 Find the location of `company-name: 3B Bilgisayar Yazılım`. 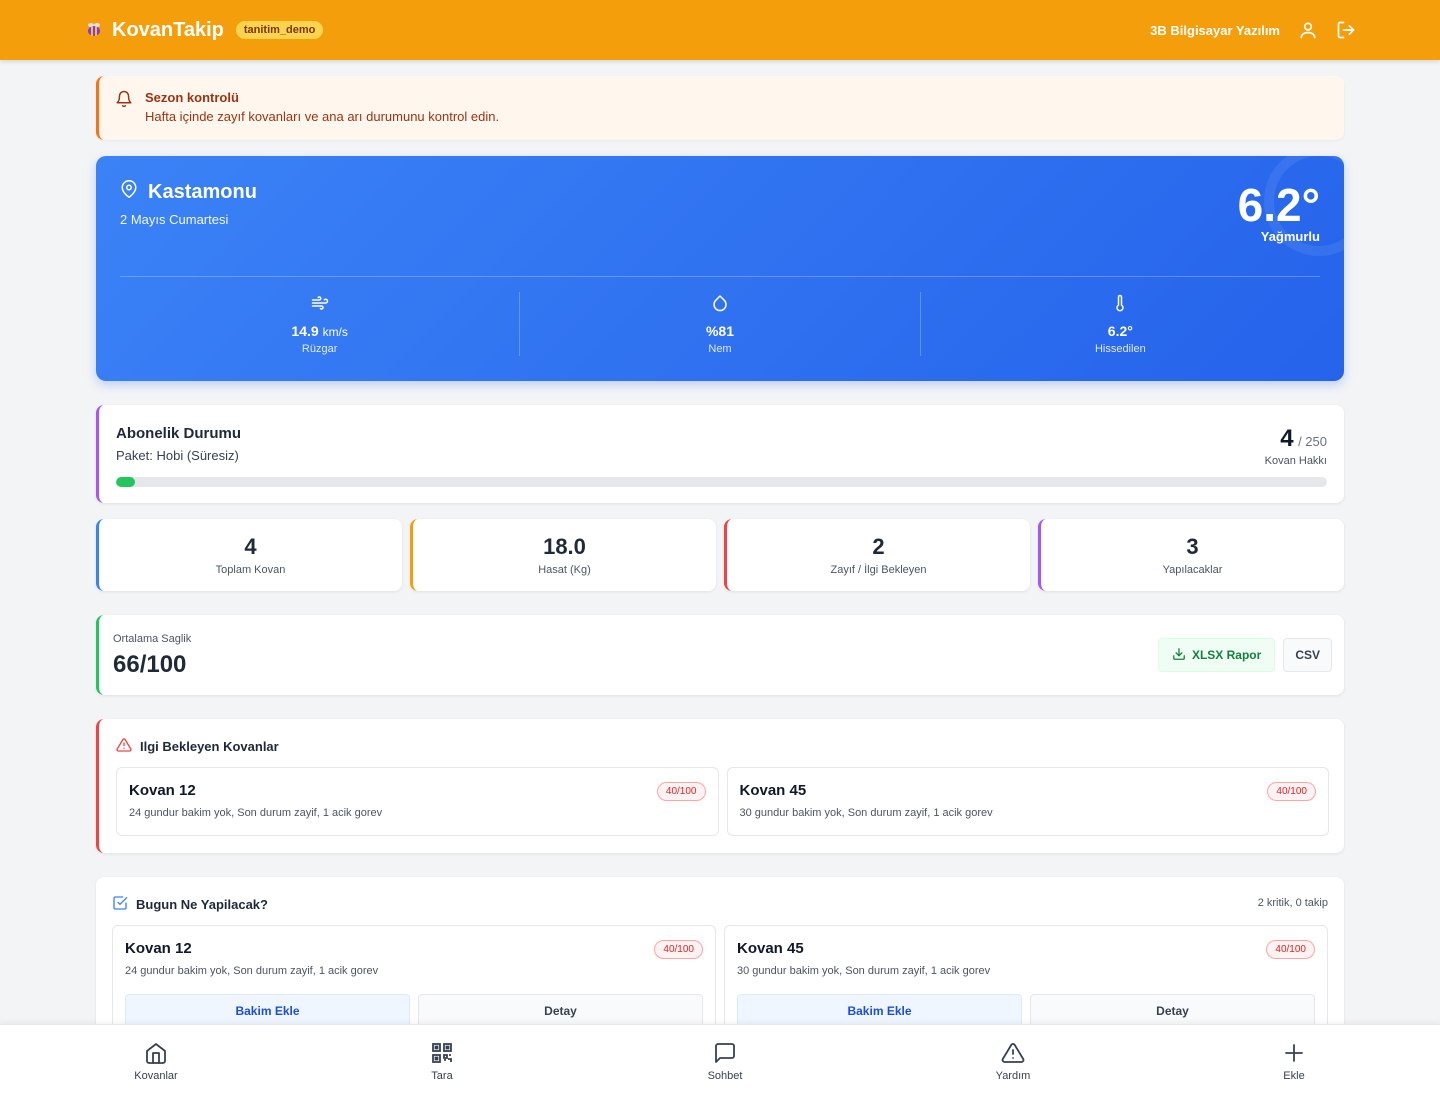

company-name: 3B Bilgisayar Yazılım is located at coordinates (1215, 30).